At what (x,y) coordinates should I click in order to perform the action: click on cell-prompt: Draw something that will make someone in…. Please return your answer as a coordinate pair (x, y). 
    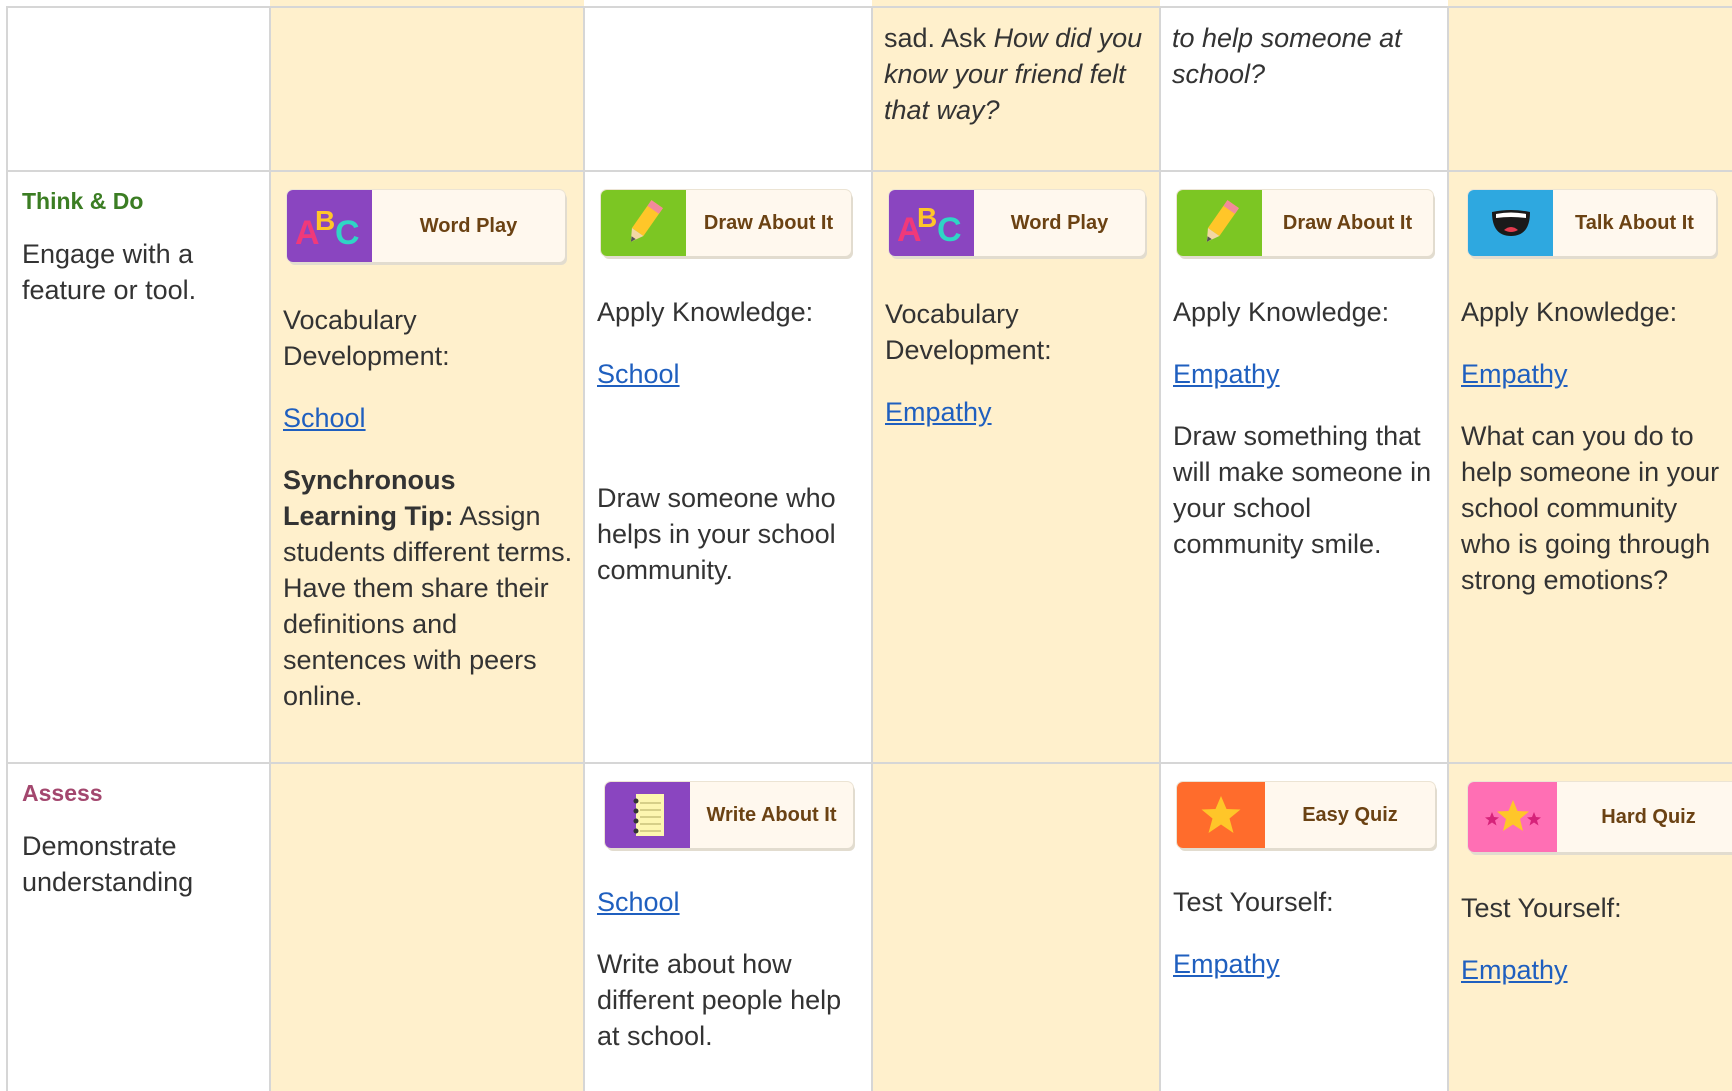
    Looking at the image, I should click on (1302, 490).